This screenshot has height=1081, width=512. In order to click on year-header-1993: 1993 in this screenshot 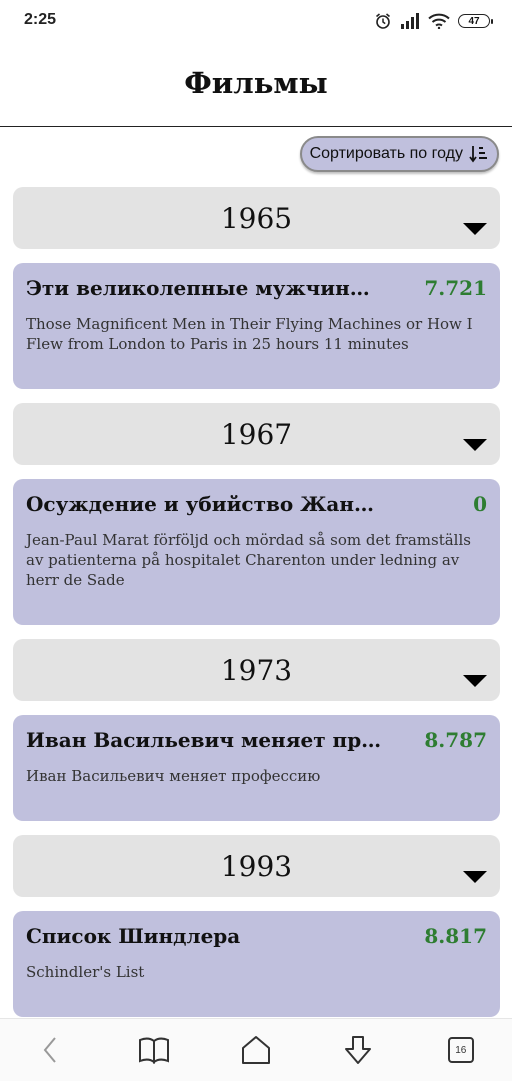, I will do `click(256, 866)`.